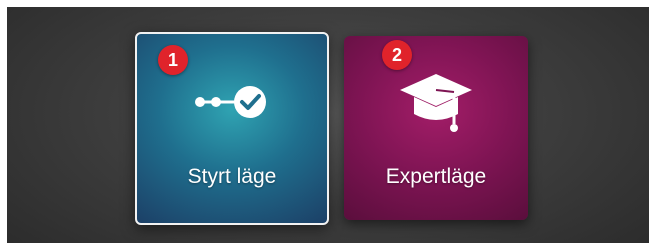 This screenshot has height=243, width=656. What do you see at coordinates (173, 60) in the screenshot?
I see `step-badge: 1` at bounding box center [173, 60].